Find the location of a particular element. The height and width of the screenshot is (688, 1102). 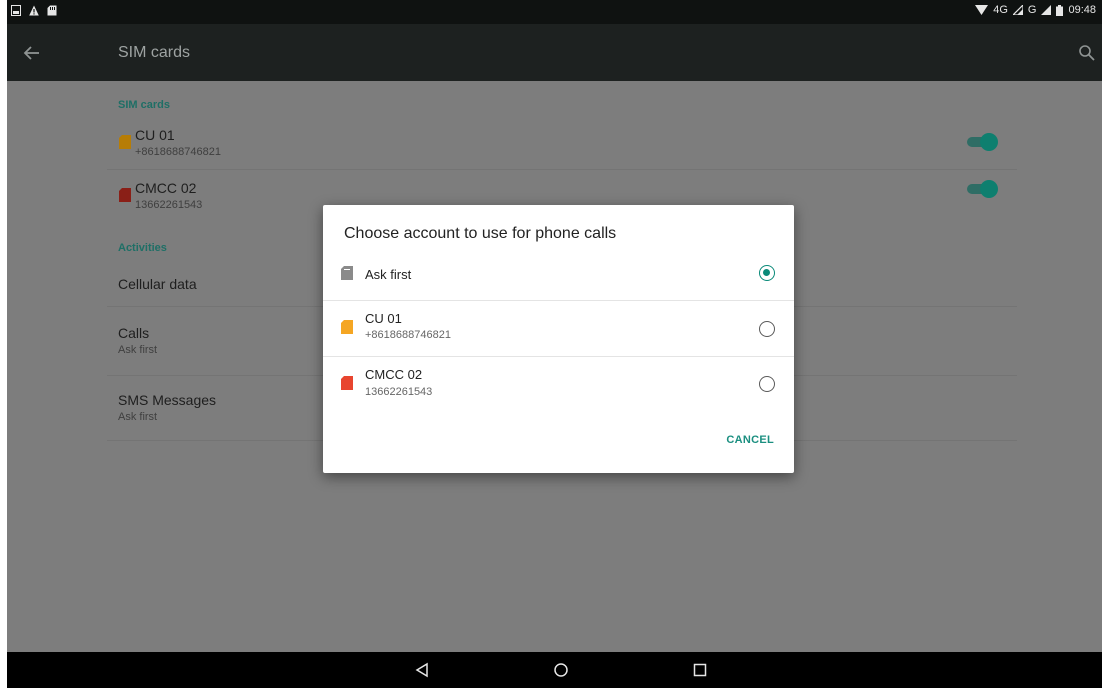

back-triangle-icon is located at coordinates (422, 670).